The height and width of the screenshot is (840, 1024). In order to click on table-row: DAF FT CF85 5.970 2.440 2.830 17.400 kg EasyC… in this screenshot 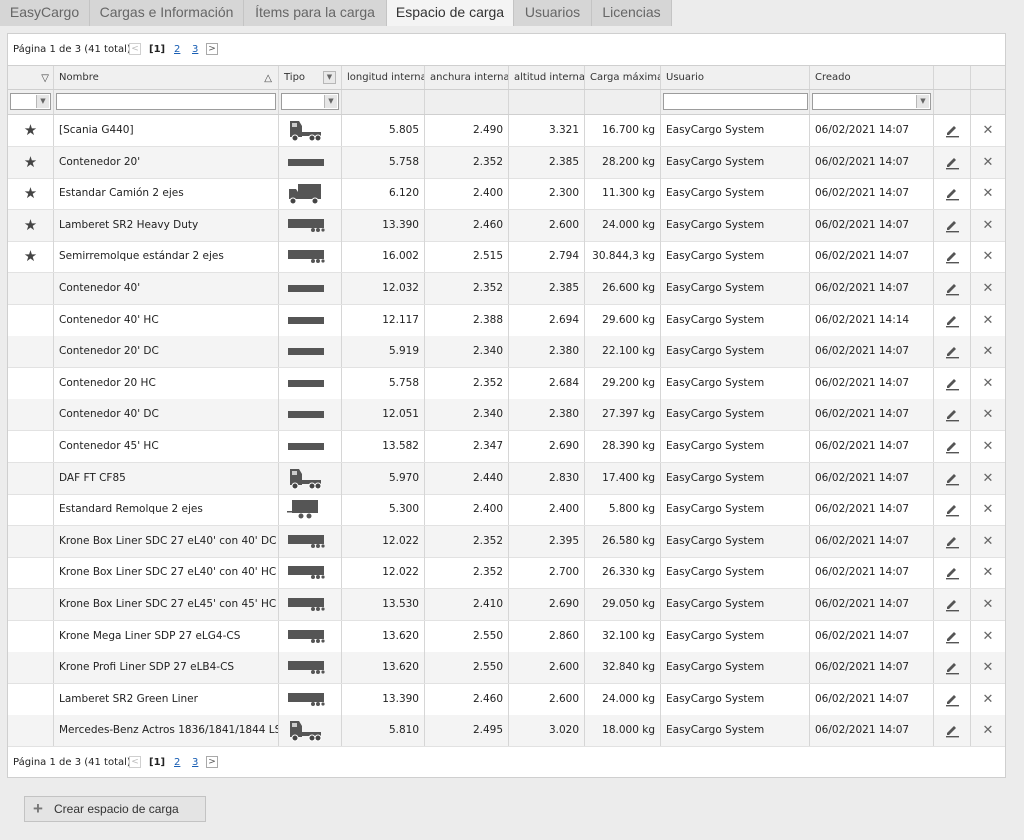, I will do `click(506, 478)`.